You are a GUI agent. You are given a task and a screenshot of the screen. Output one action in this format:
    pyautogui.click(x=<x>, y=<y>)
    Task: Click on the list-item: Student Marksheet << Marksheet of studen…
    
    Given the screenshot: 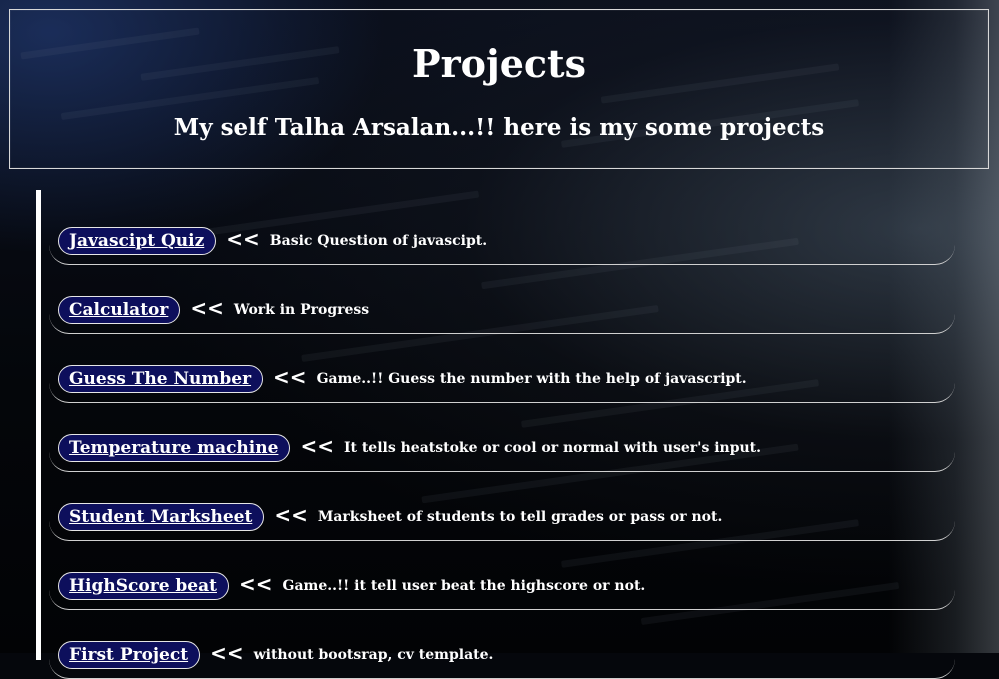 What is the action you would take?
    pyautogui.click(x=502, y=519)
    